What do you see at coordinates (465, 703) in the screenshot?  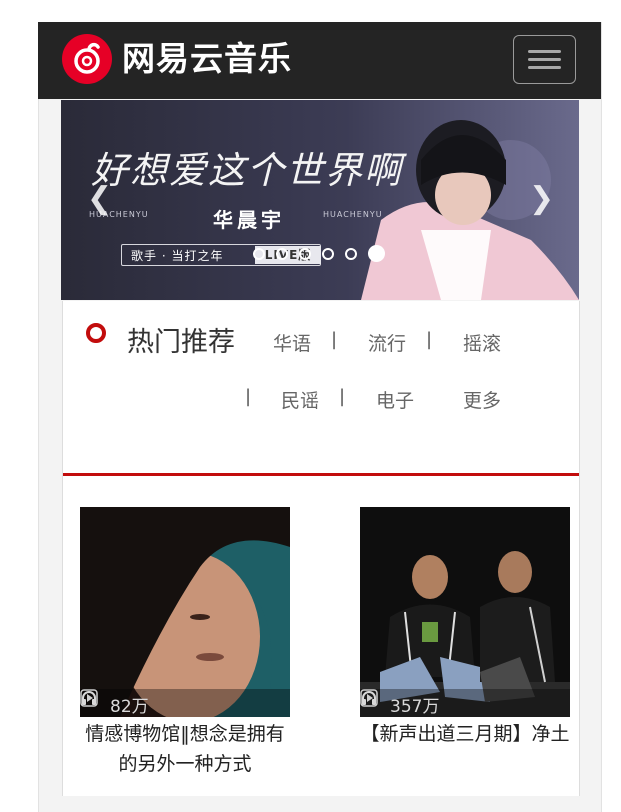 I see `play-info-bar: 357万` at bounding box center [465, 703].